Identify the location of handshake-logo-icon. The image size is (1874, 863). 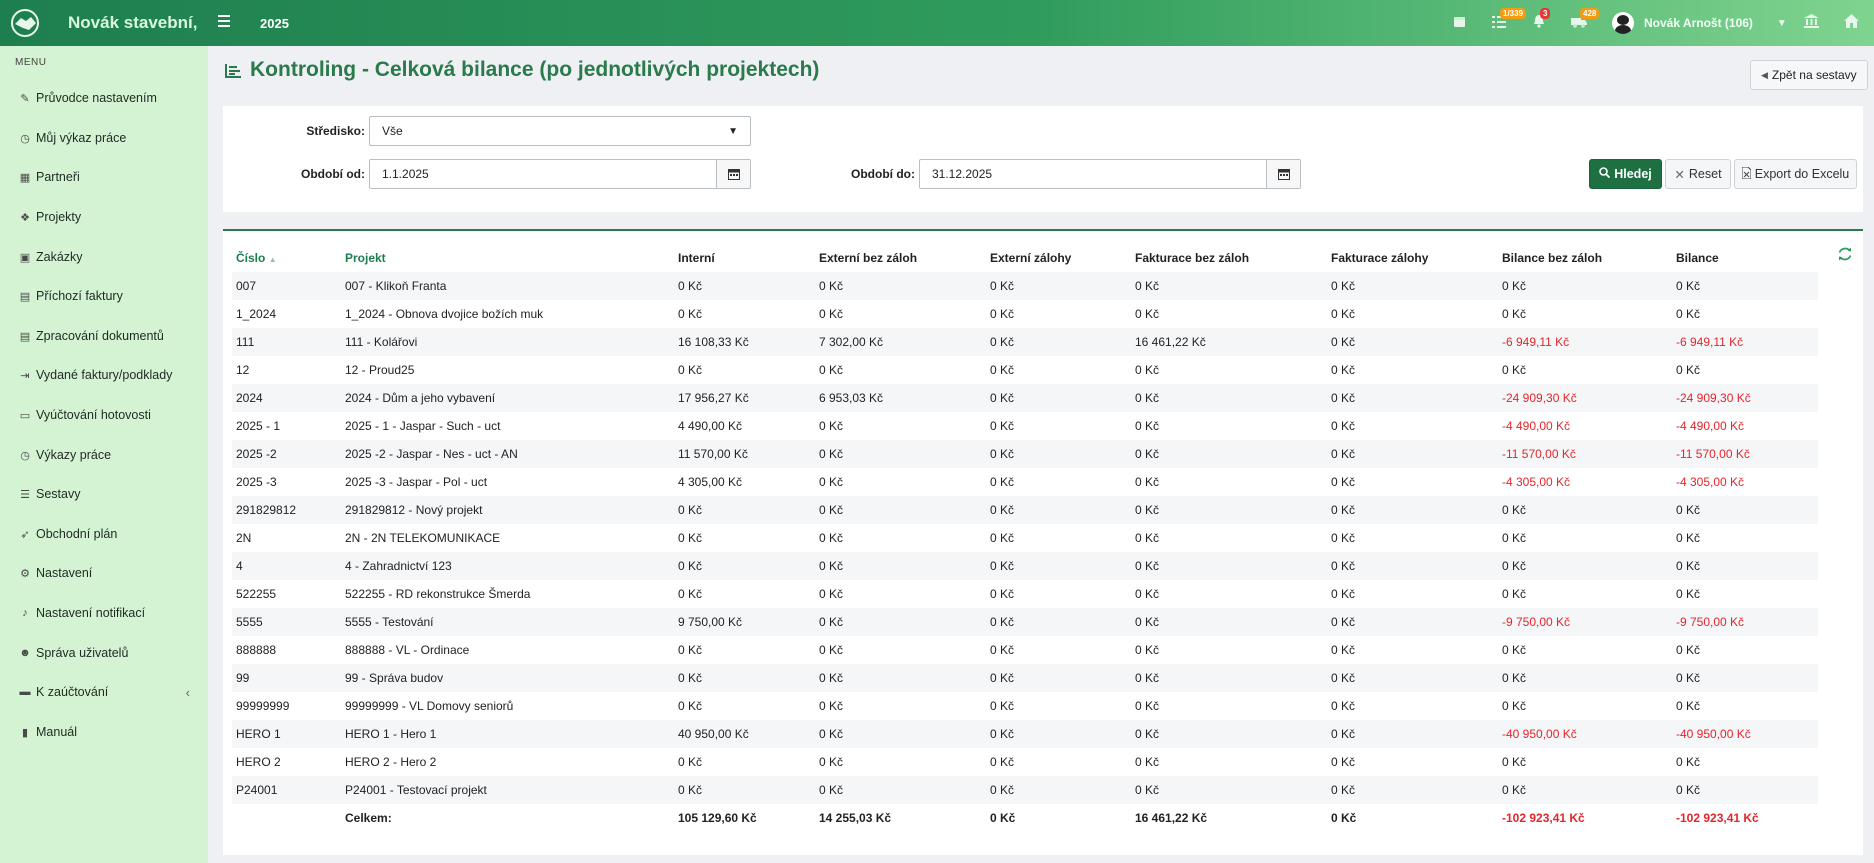
(25, 23).